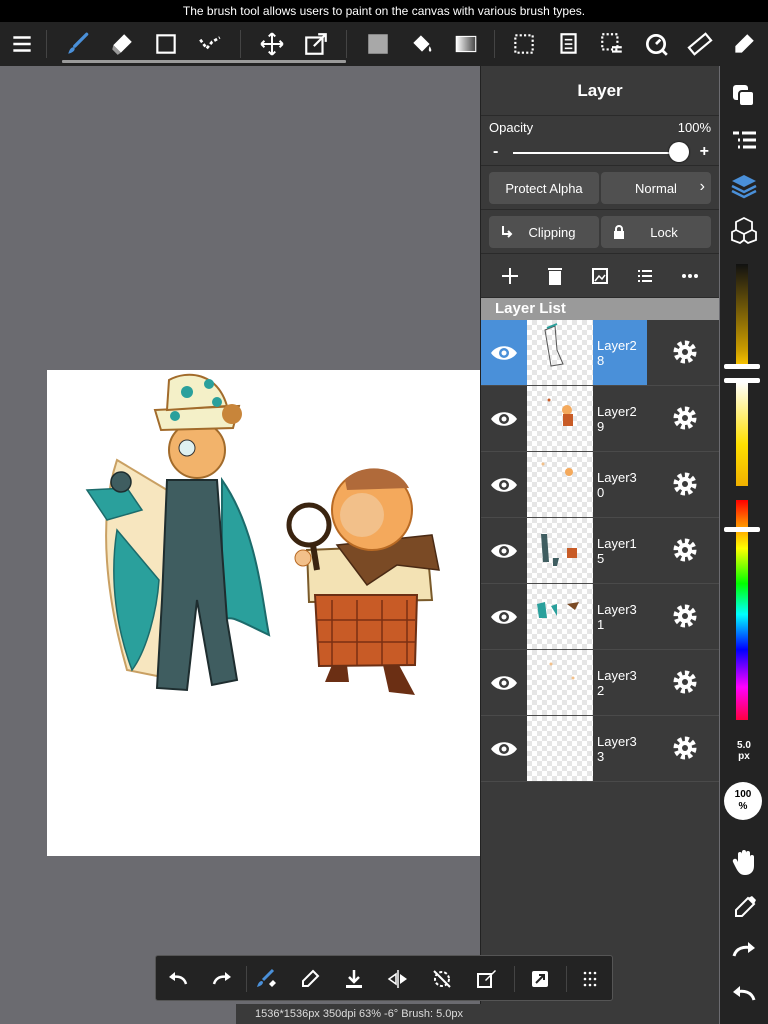 The image size is (768, 1024). I want to click on edit-selection-icon, so click(486, 979).